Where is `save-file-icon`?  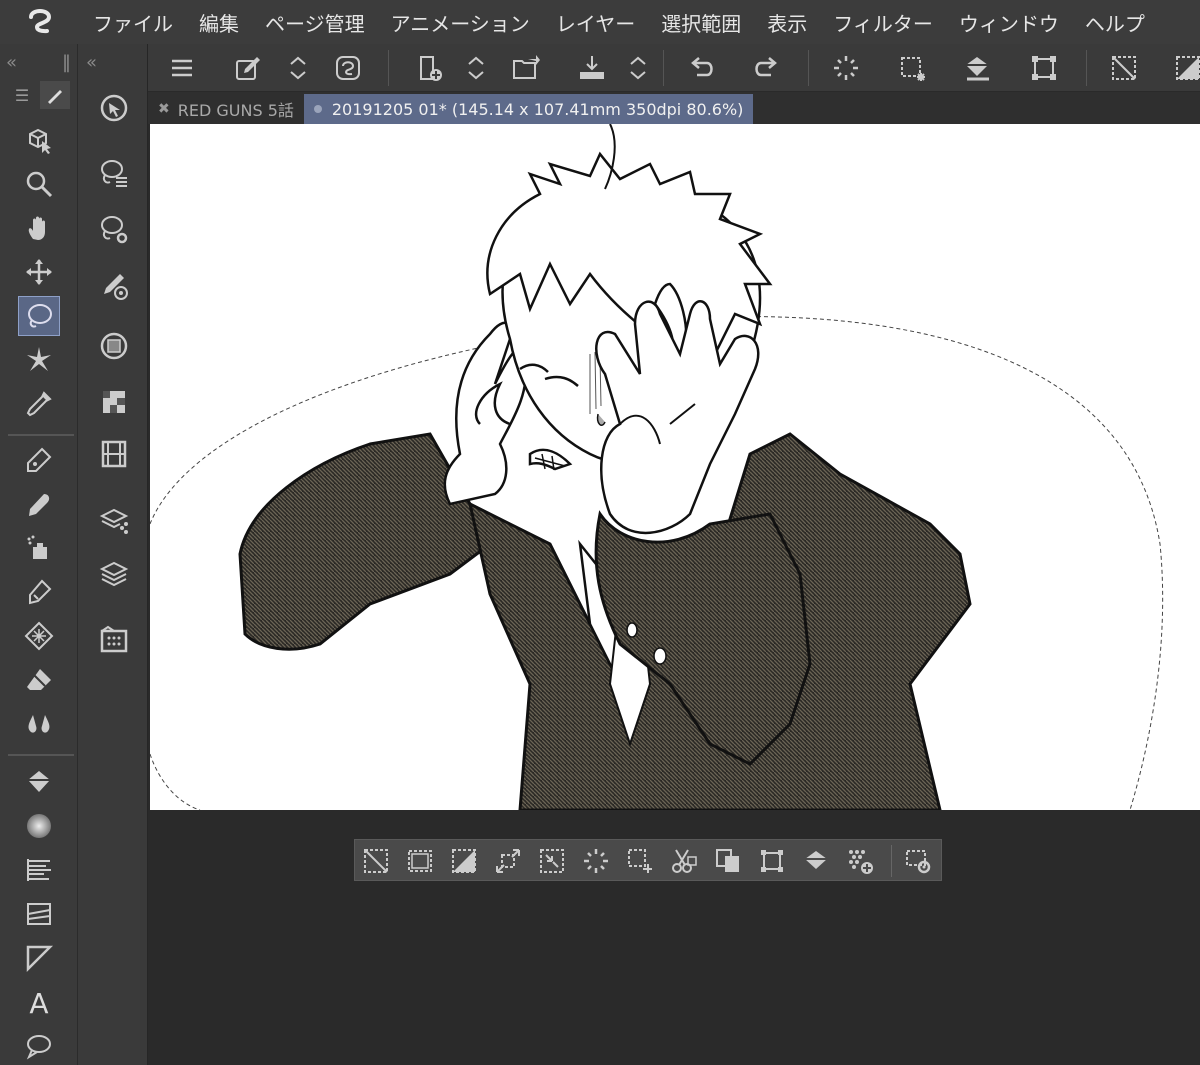 save-file-icon is located at coordinates (592, 68).